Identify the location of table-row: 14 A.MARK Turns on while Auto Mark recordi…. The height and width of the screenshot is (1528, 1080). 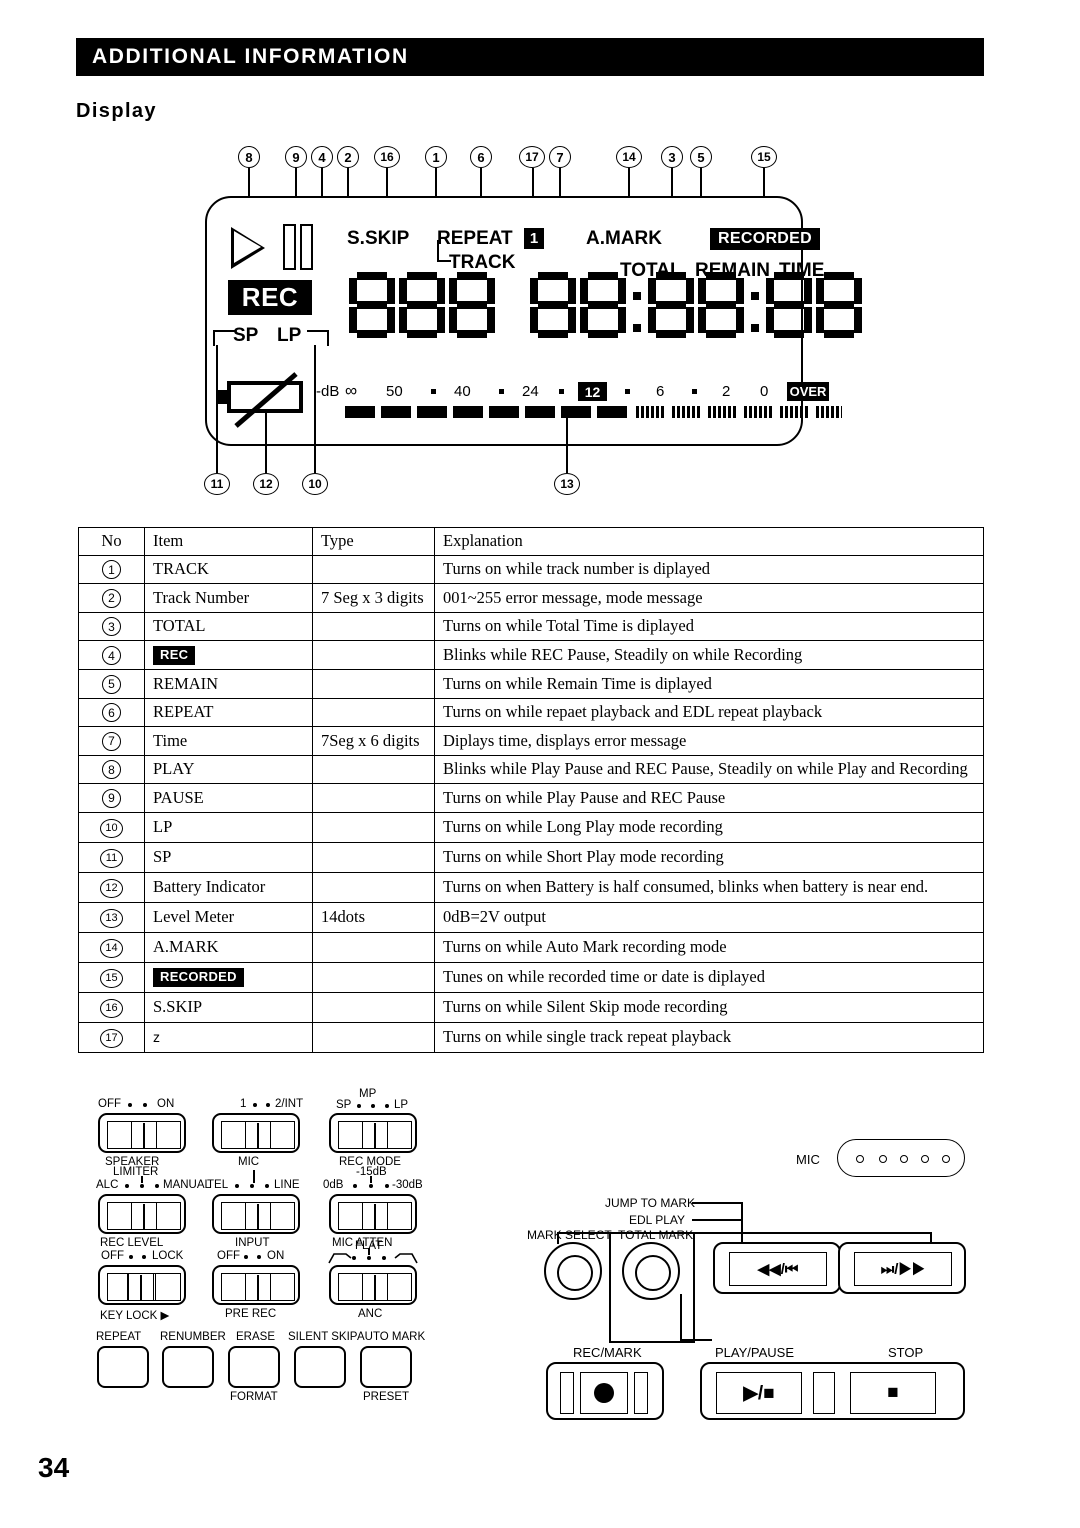
(531, 947).